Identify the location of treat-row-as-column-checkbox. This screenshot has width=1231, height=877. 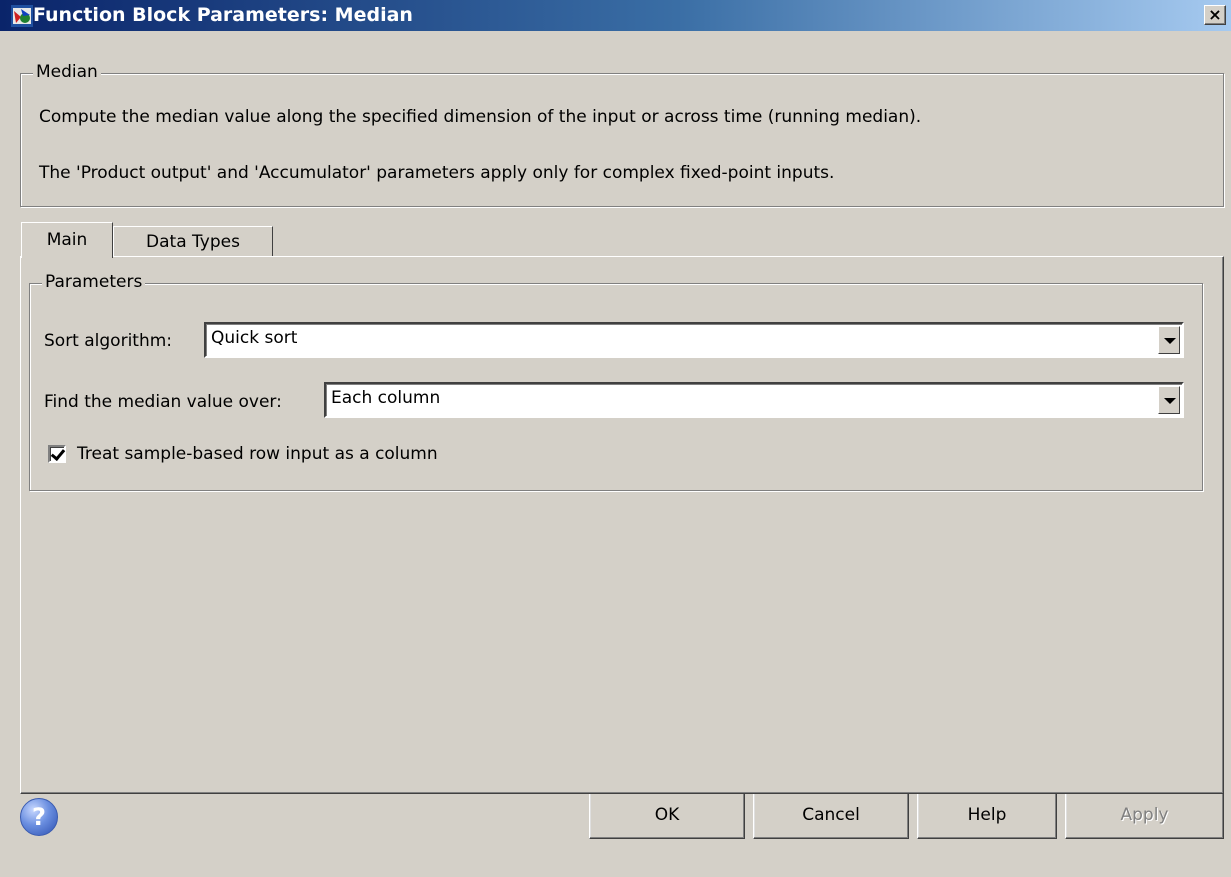
(57, 454).